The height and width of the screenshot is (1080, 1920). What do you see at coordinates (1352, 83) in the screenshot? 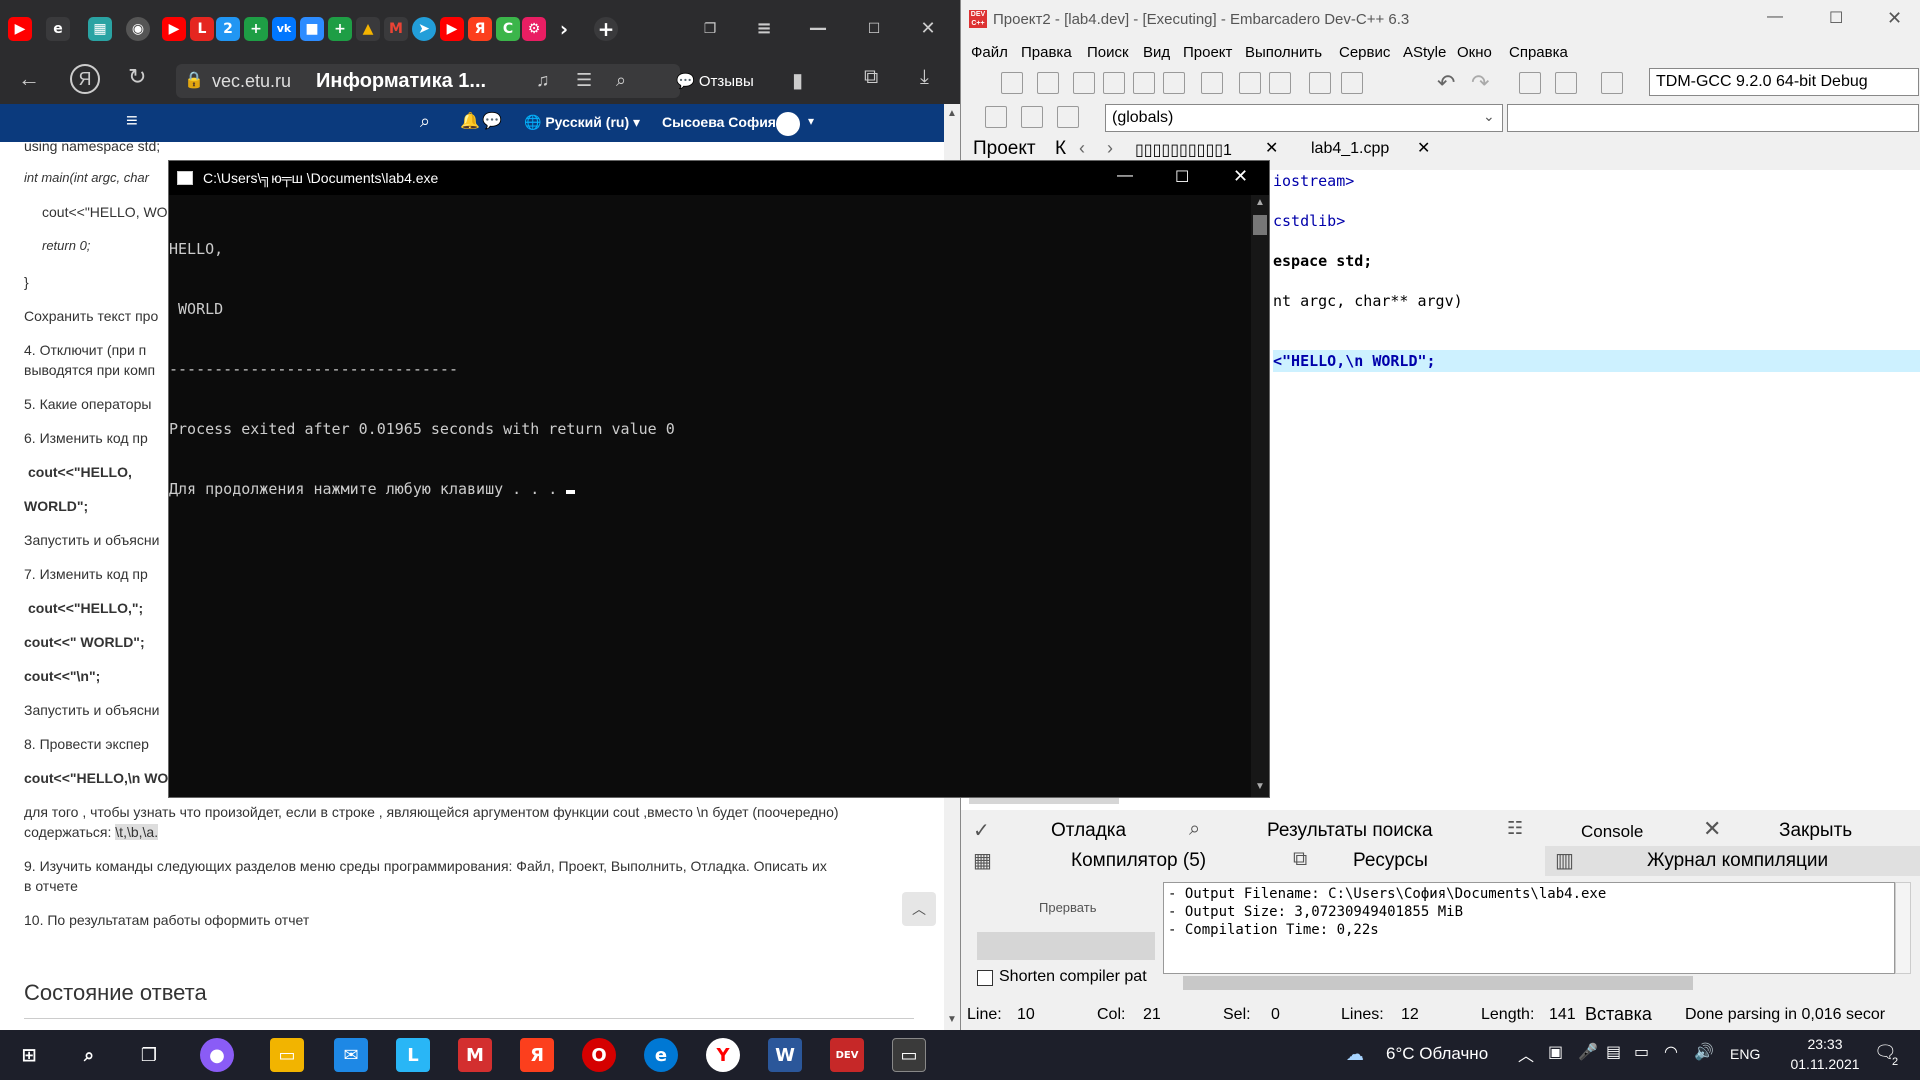
I see `unindent-icon` at bounding box center [1352, 83].